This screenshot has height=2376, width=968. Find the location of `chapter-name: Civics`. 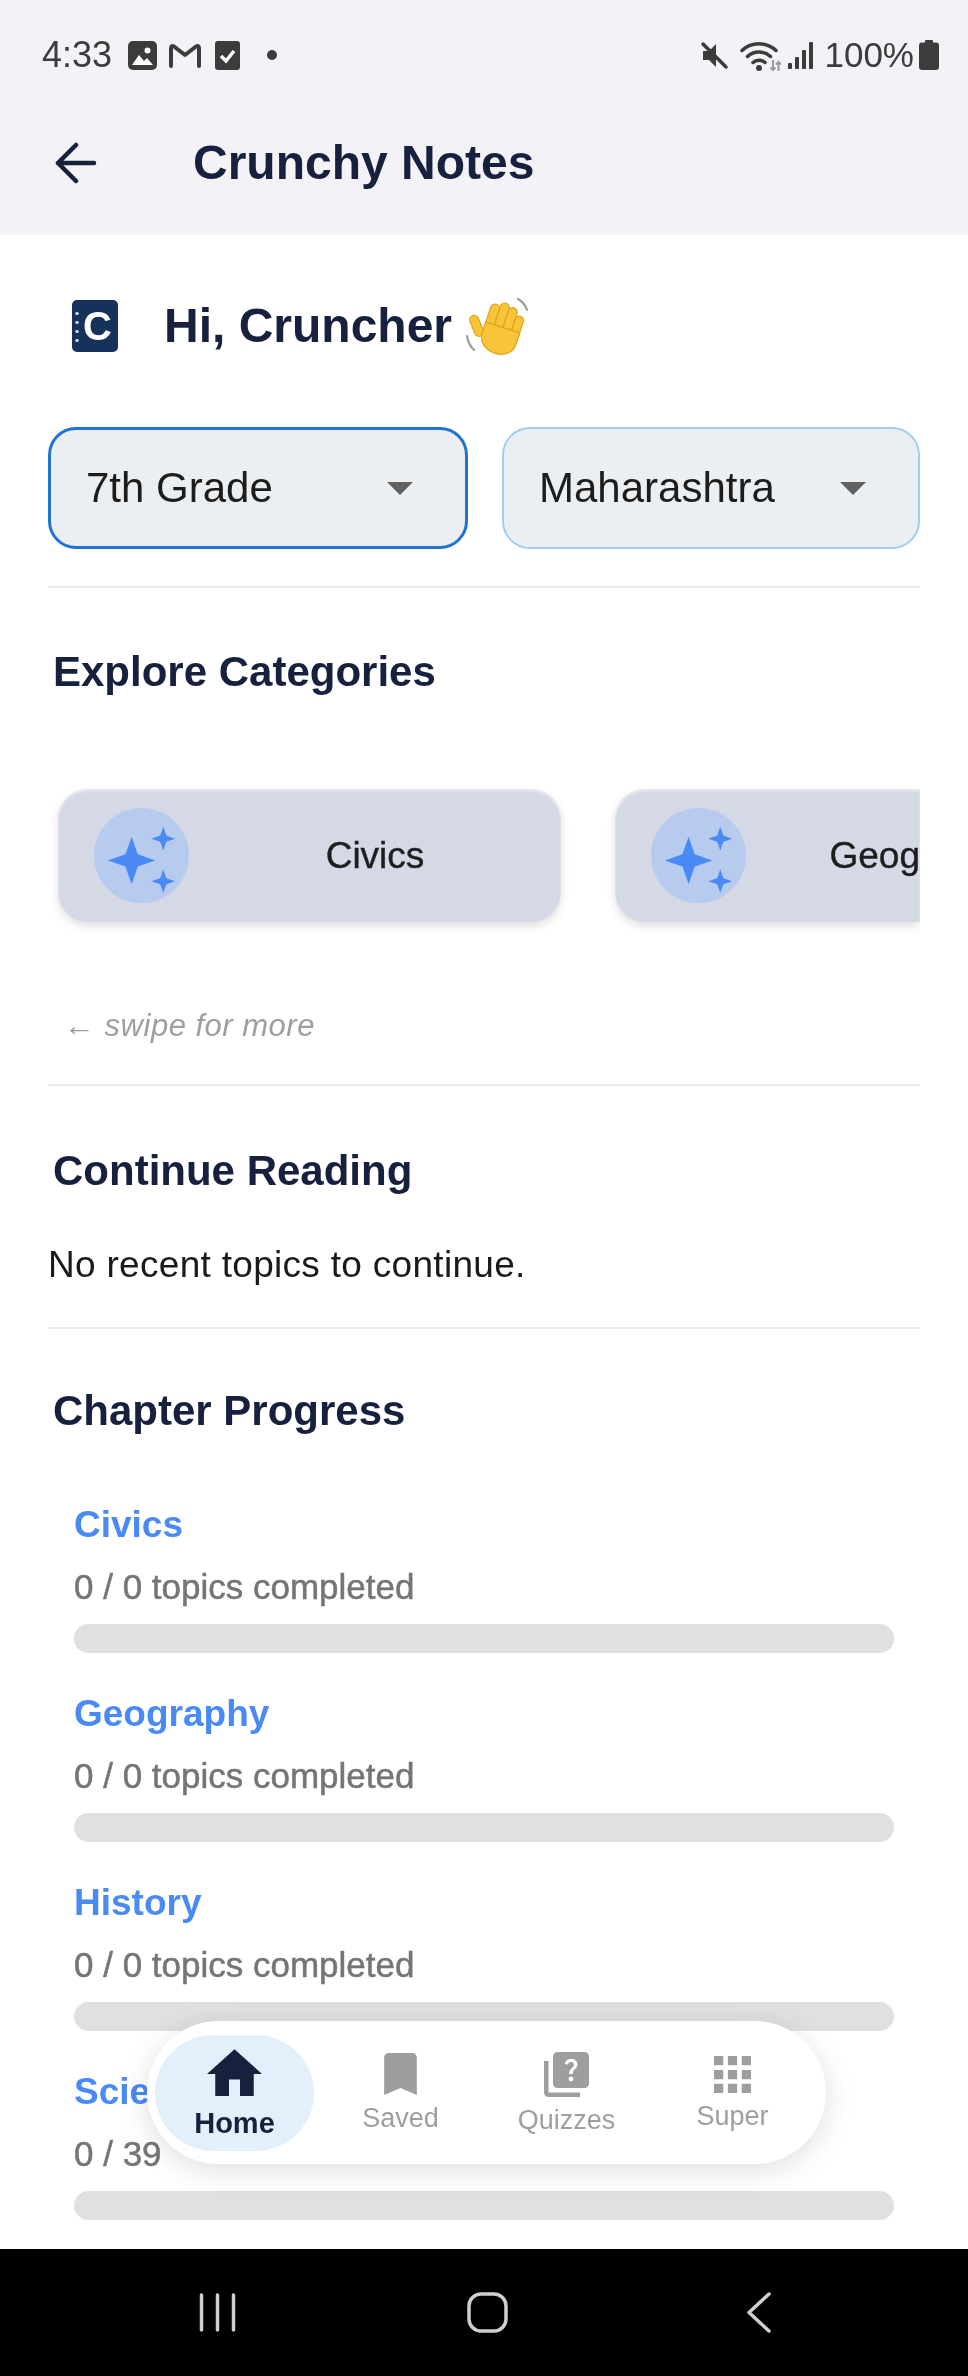

chapter-name: Civics is located at coordinates (128, 1525).